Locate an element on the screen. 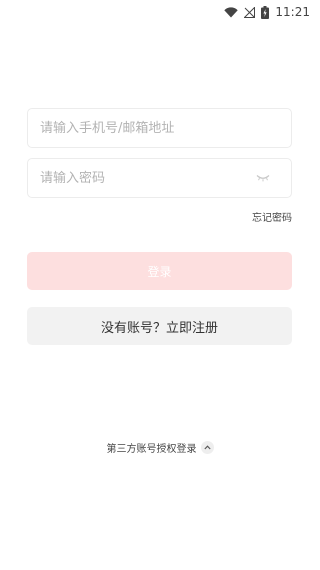 The image size is (320, 570). password-field is located at coordinates (159, 178).